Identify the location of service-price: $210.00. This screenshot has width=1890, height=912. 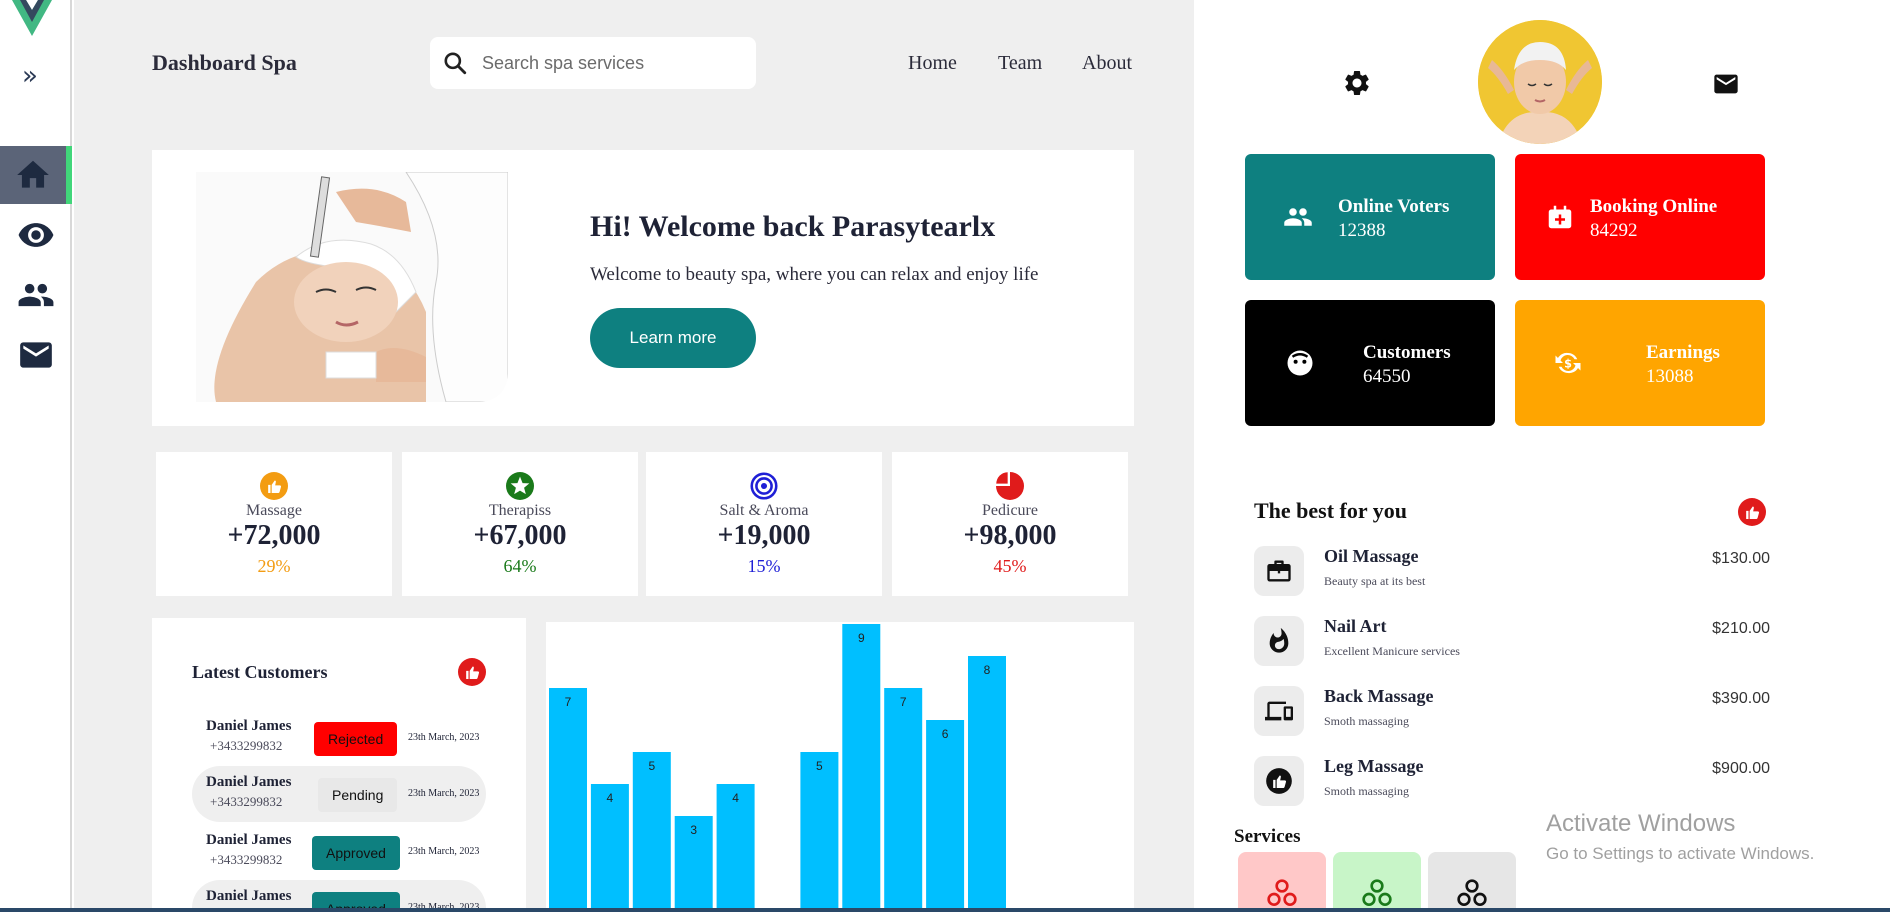
(1741, 628).